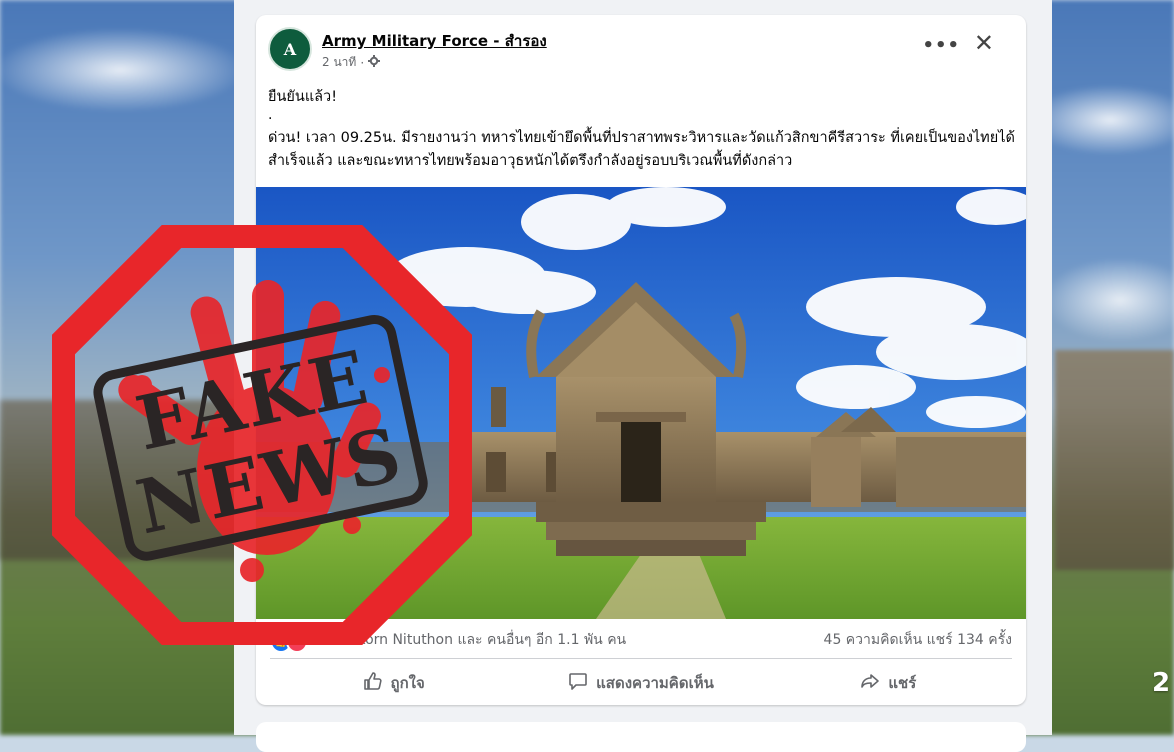 Image resolution: width=1174 pixels, height=752 pixels. I want to click on share-button: แชร์, so click(888, 683).